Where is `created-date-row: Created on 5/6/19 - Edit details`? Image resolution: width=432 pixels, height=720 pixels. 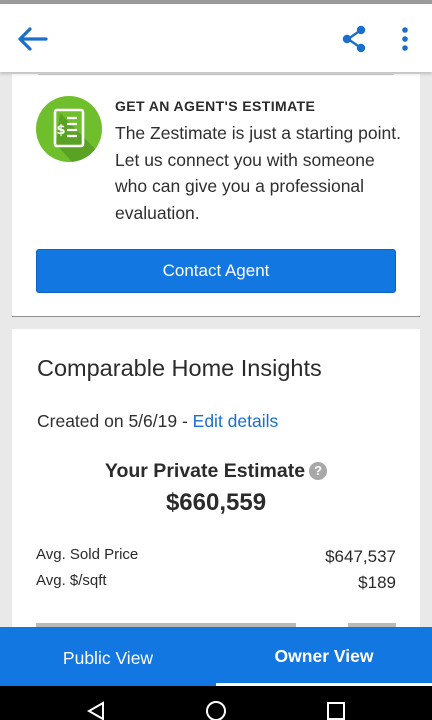
created-date-row: Created on 5/6/19 - Edit details is located at coordinates (157, 421).